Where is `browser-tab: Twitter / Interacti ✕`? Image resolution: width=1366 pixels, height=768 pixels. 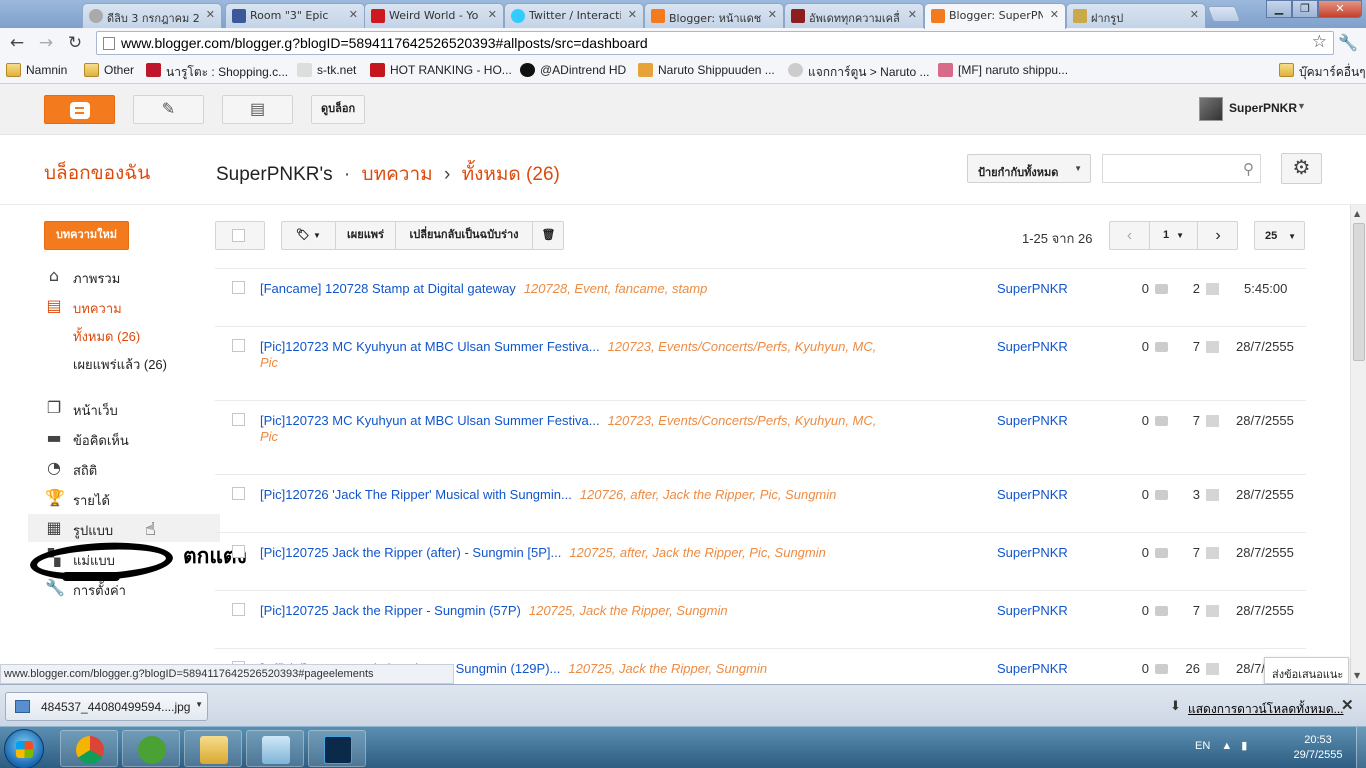
browser-tab: Twitter / Interacti ✕ is located at coordinates (574, 15).